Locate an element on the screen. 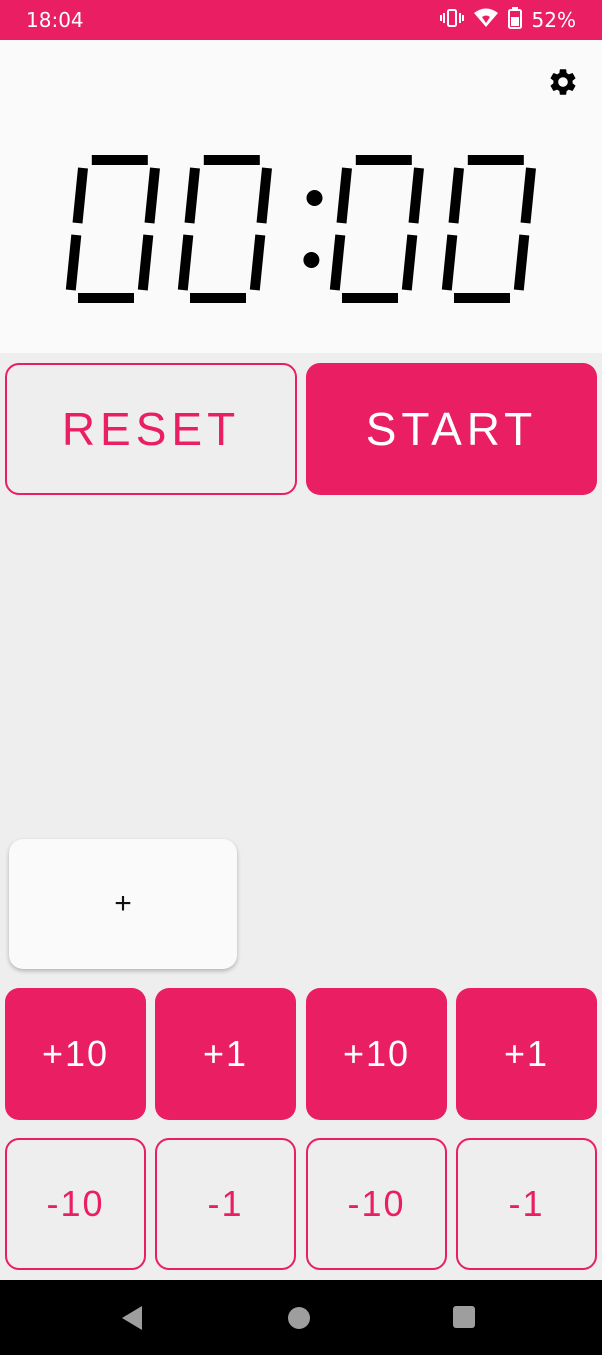 The image size is (602, 1355). vibrate-icon is located at coordinates (451, 20).